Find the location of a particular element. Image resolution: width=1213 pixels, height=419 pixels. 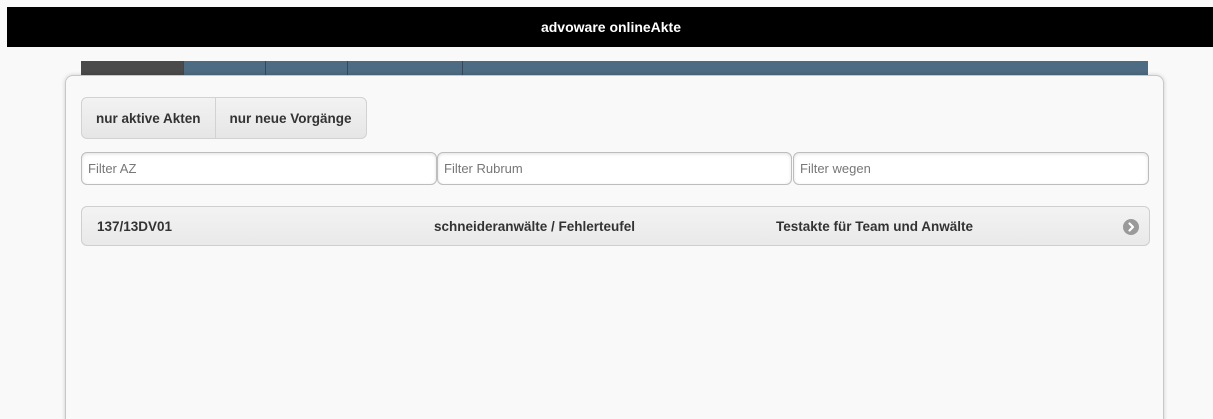

chevron-right-circle-icon is located at coordinates (1131, 227).